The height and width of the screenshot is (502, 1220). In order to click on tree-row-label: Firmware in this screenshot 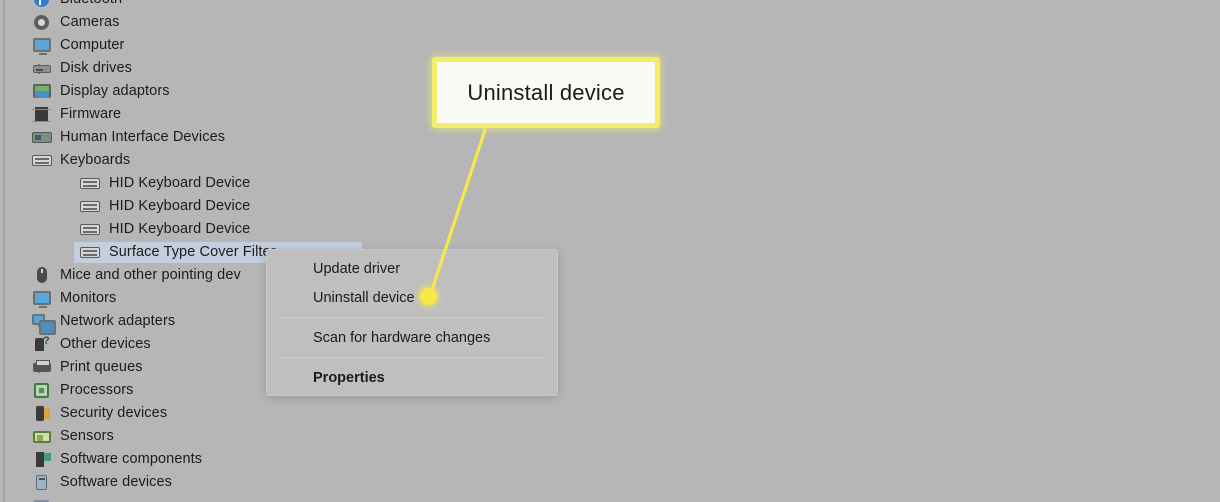, I will do `click(91, 114)`.